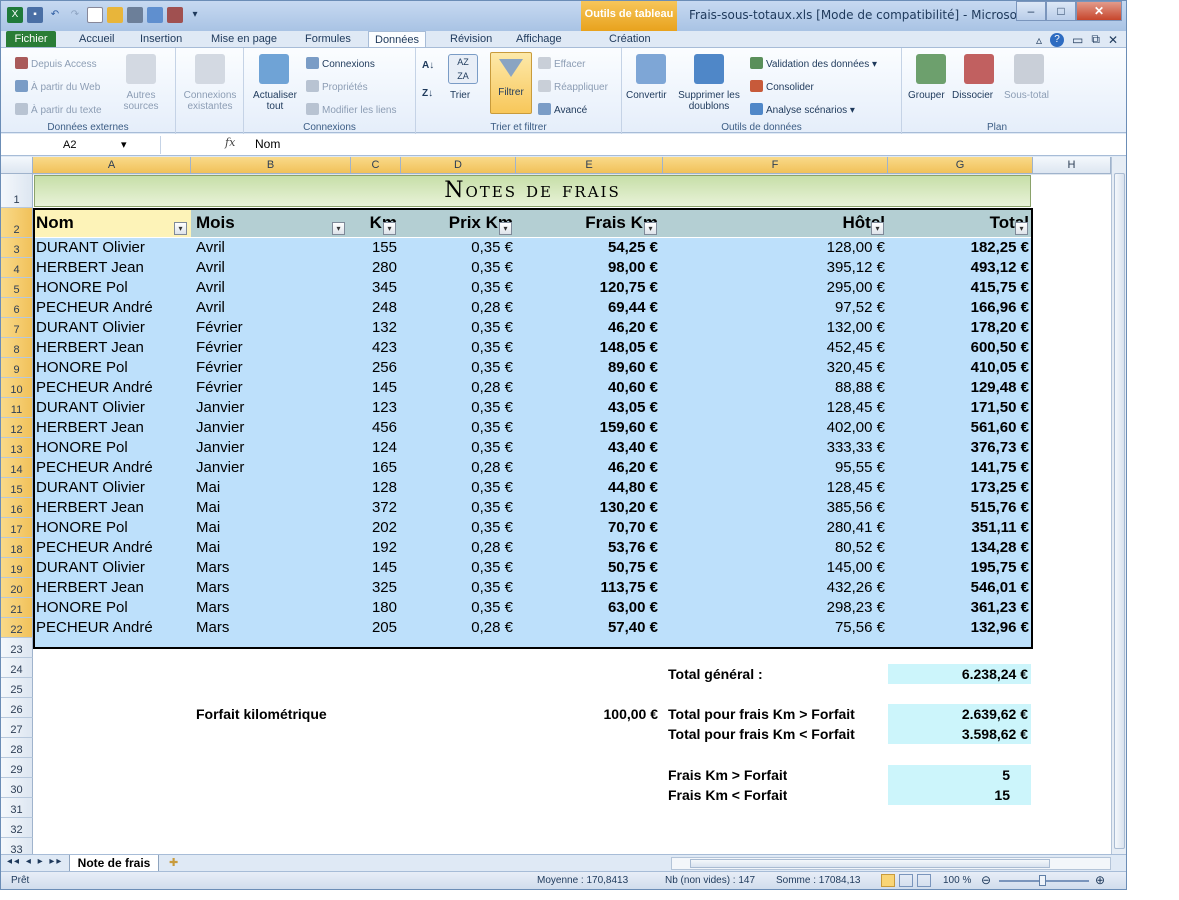  Describe the element at coordinates (588, 308) in the screenshot. I see `table-cell: 69,44 €` at that location.